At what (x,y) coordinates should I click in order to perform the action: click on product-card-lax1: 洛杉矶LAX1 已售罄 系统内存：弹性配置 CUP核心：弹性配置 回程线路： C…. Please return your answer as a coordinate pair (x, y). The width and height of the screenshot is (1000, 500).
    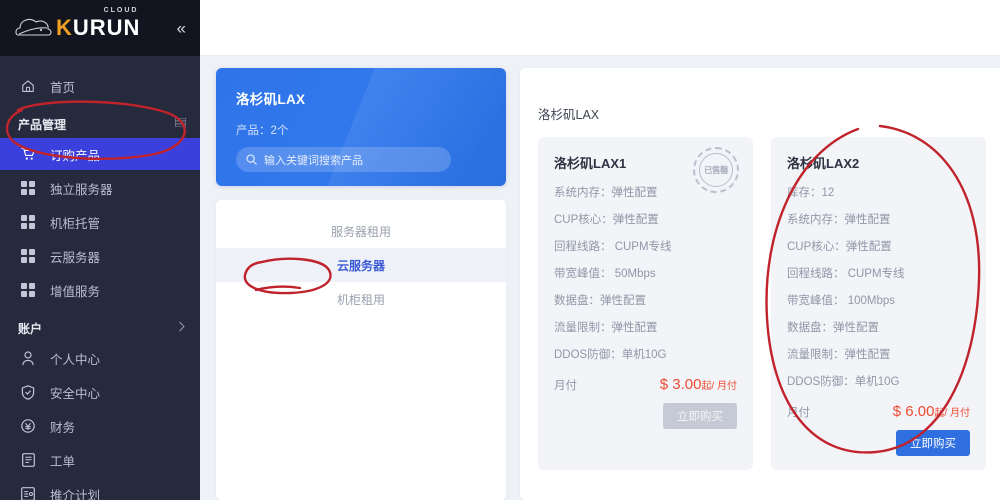
    Looking at the image, I should click on (645, 303).